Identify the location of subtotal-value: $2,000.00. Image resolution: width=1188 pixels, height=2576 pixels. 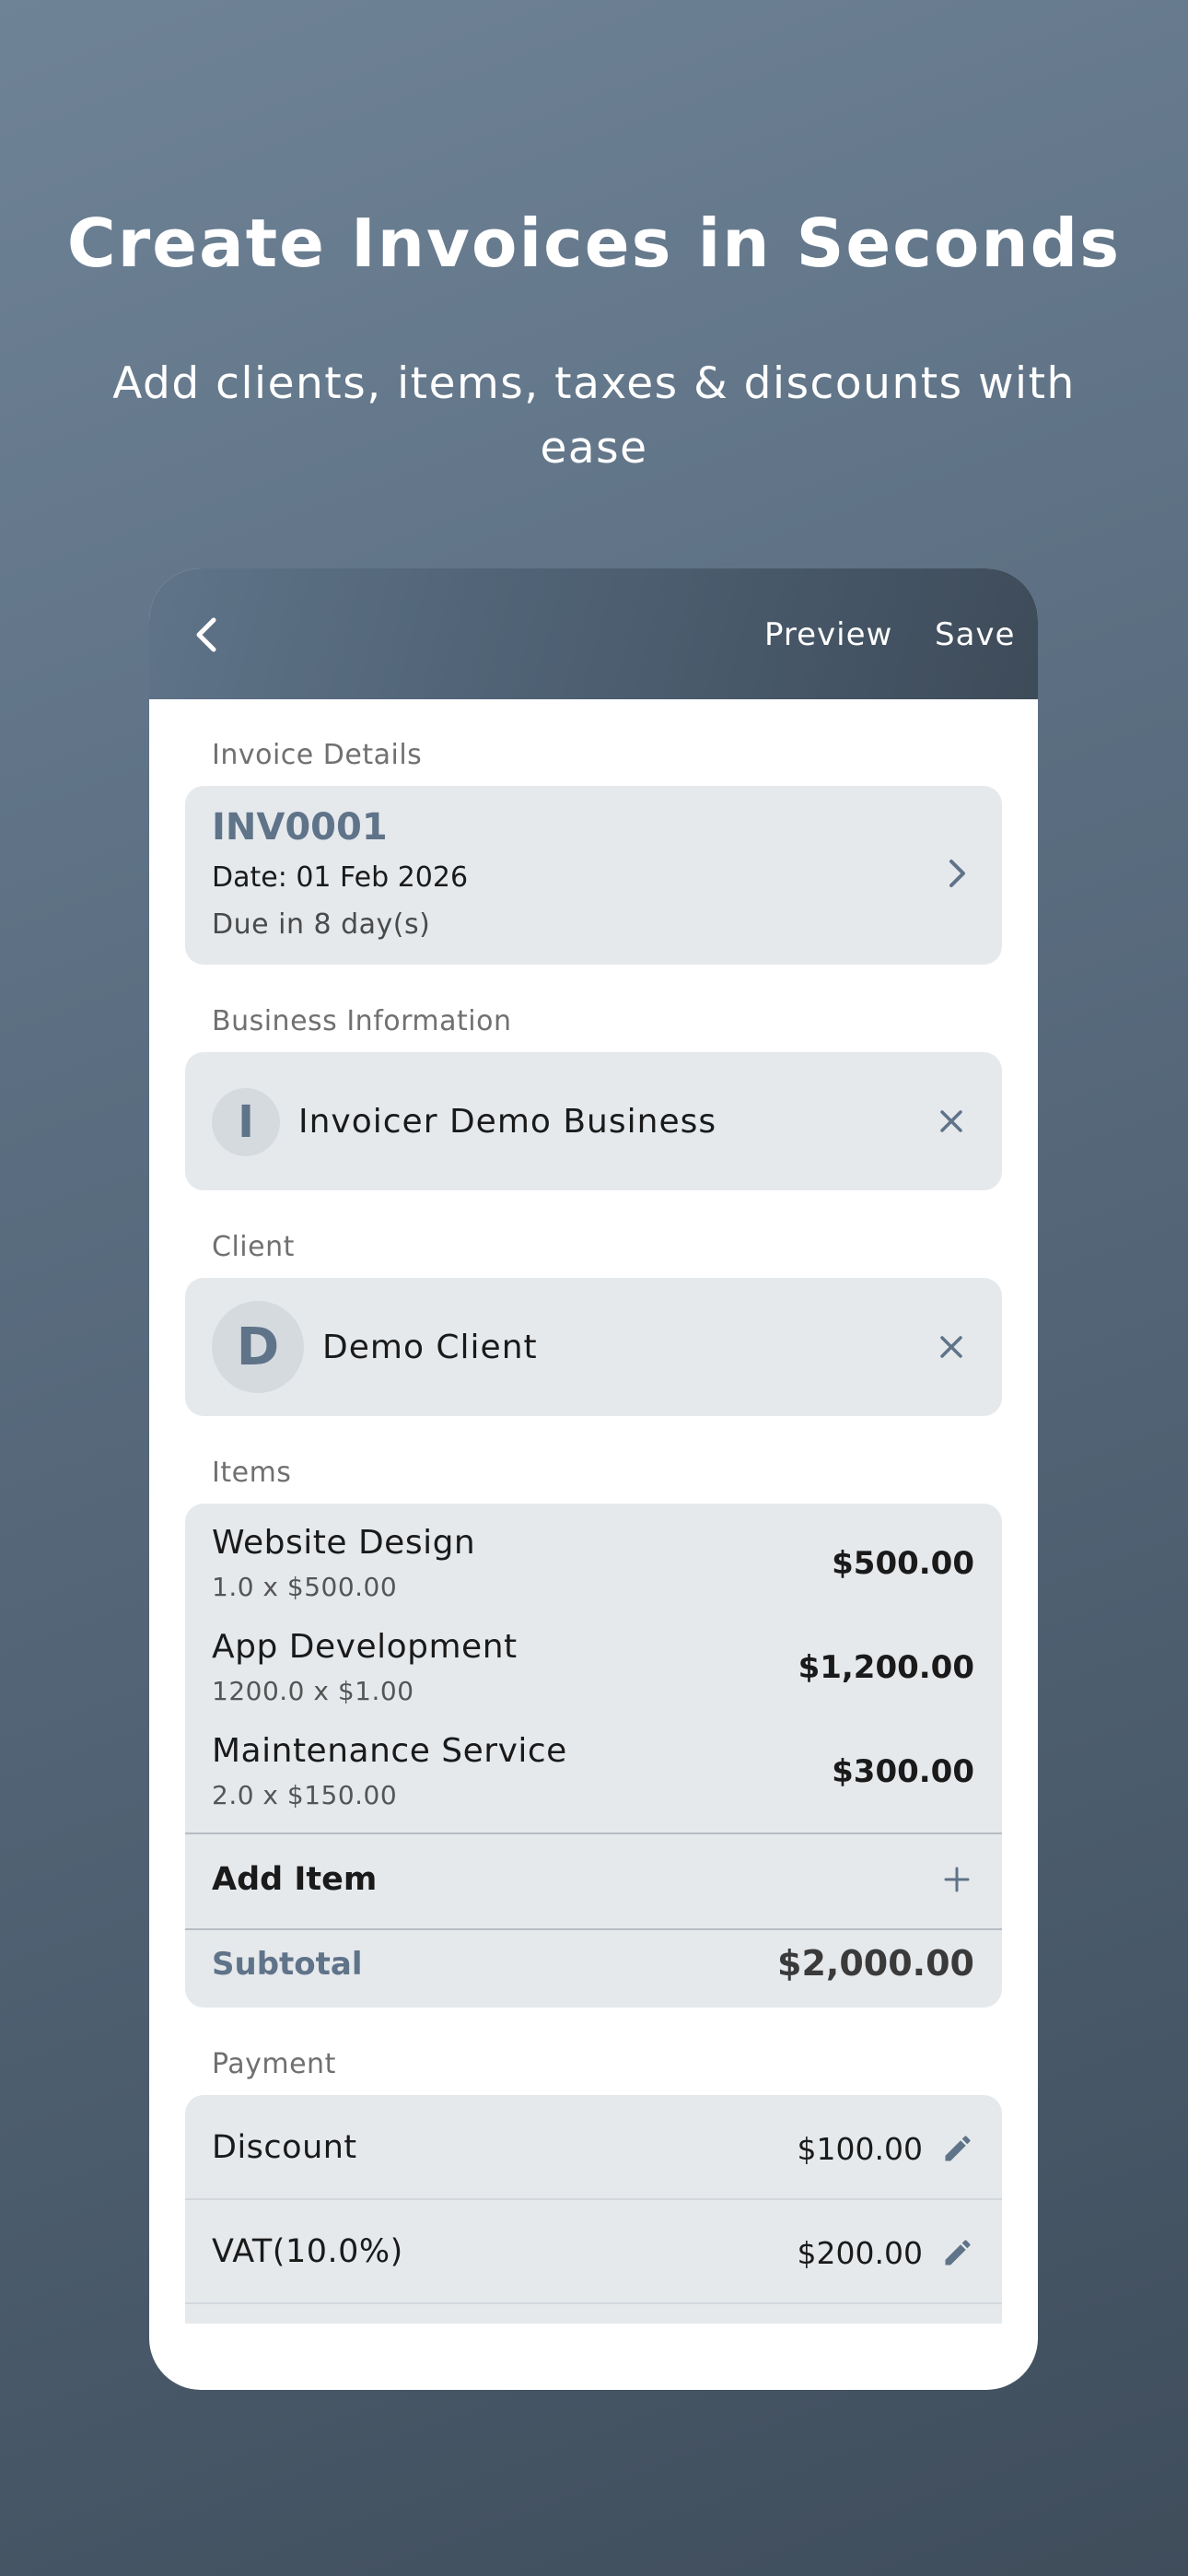
(875, 1964).